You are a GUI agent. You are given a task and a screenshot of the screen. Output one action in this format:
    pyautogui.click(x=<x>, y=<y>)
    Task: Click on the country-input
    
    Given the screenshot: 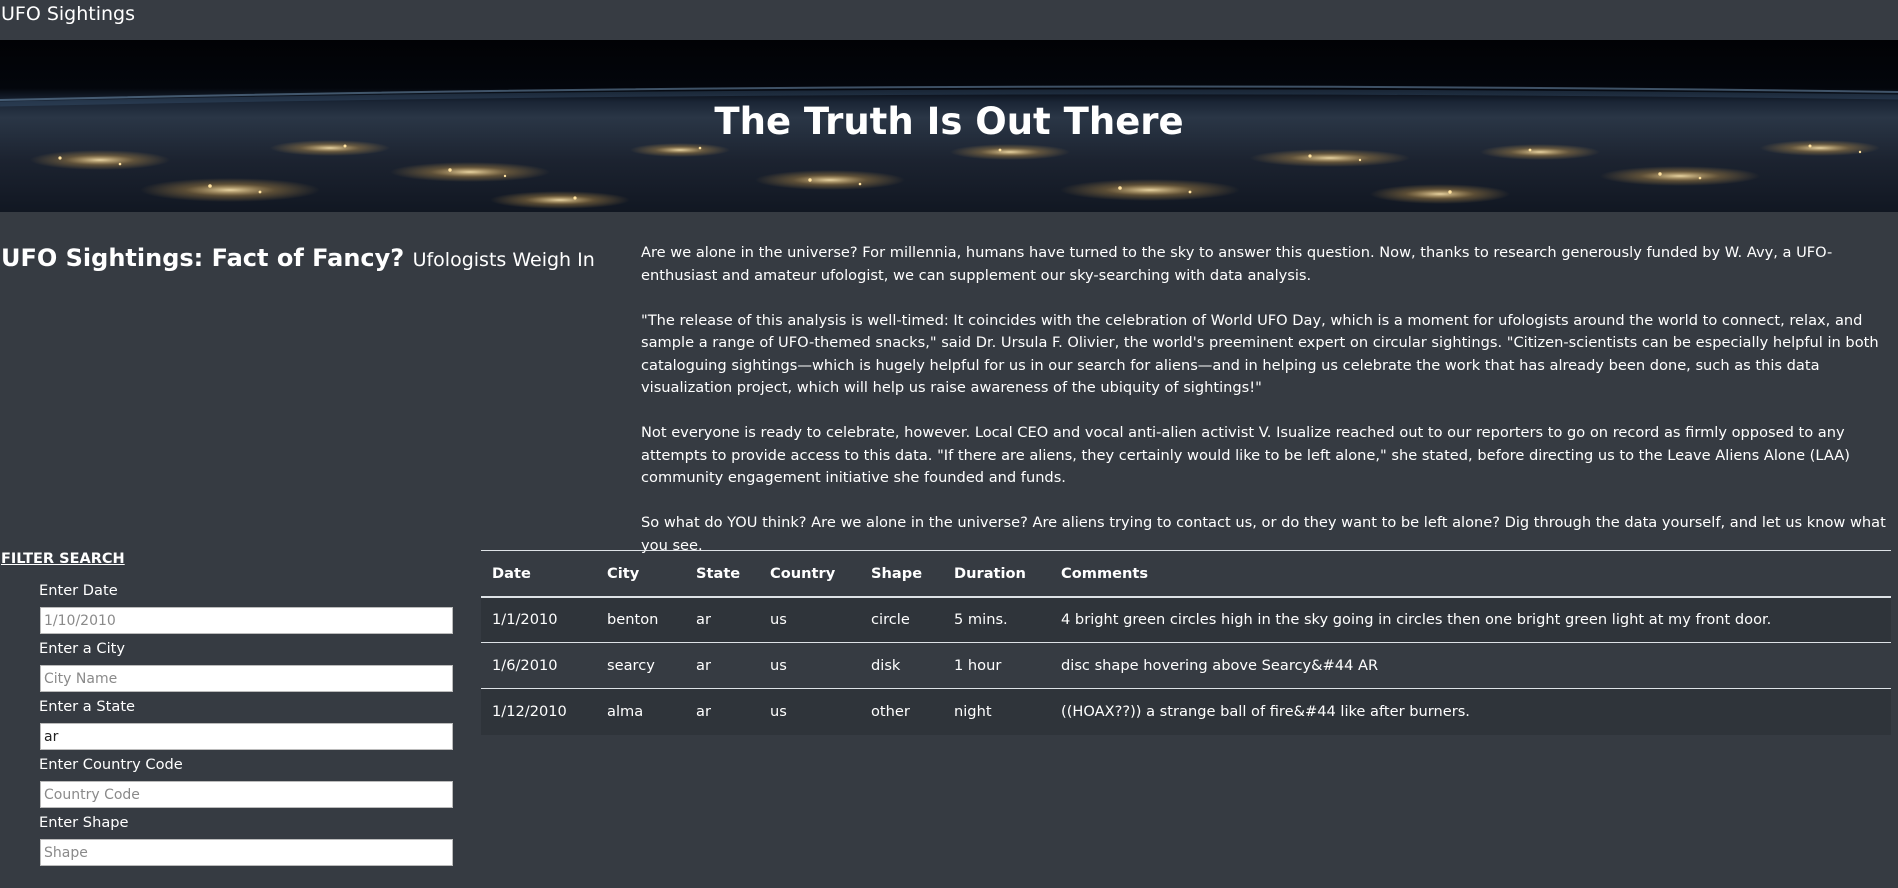 What is the action you would take?
    pyautogui.click(x=246, y=794)
    